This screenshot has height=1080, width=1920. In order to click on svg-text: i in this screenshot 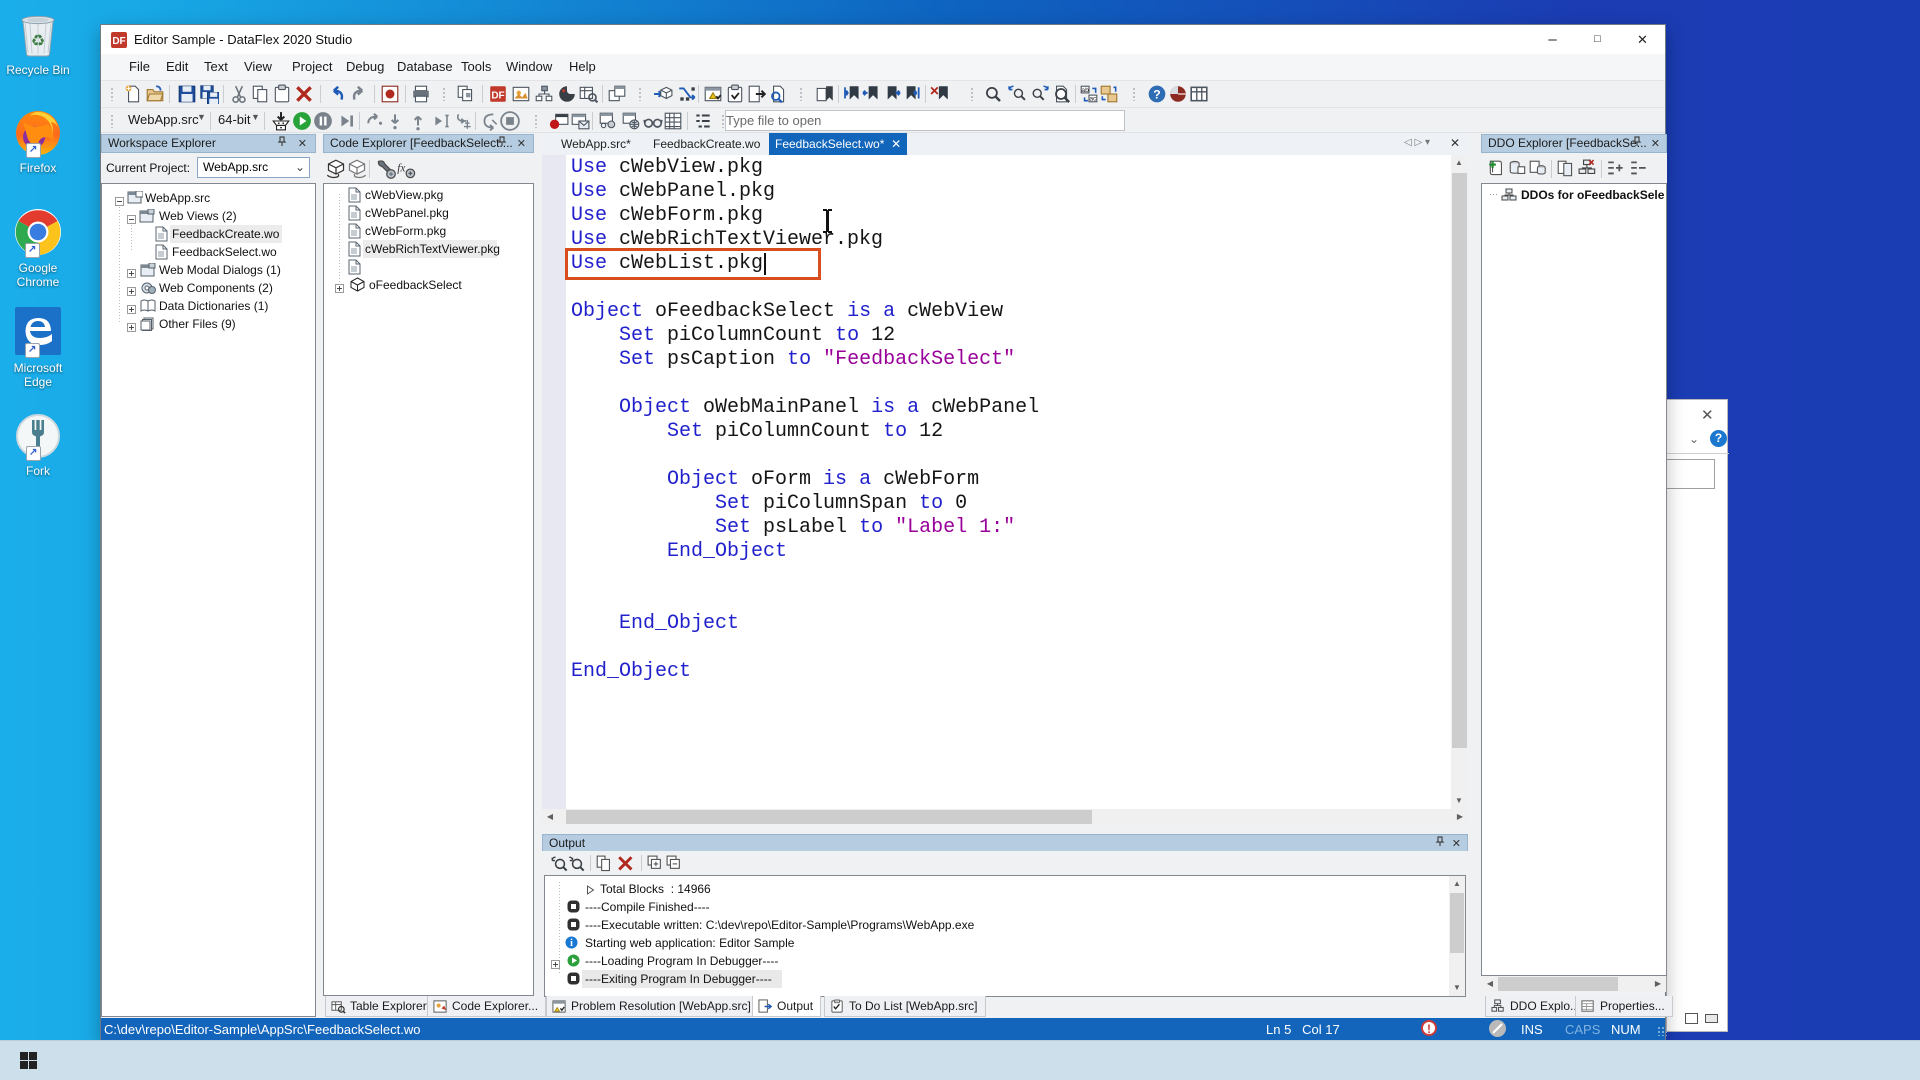, I will do `click(571, 943)`.